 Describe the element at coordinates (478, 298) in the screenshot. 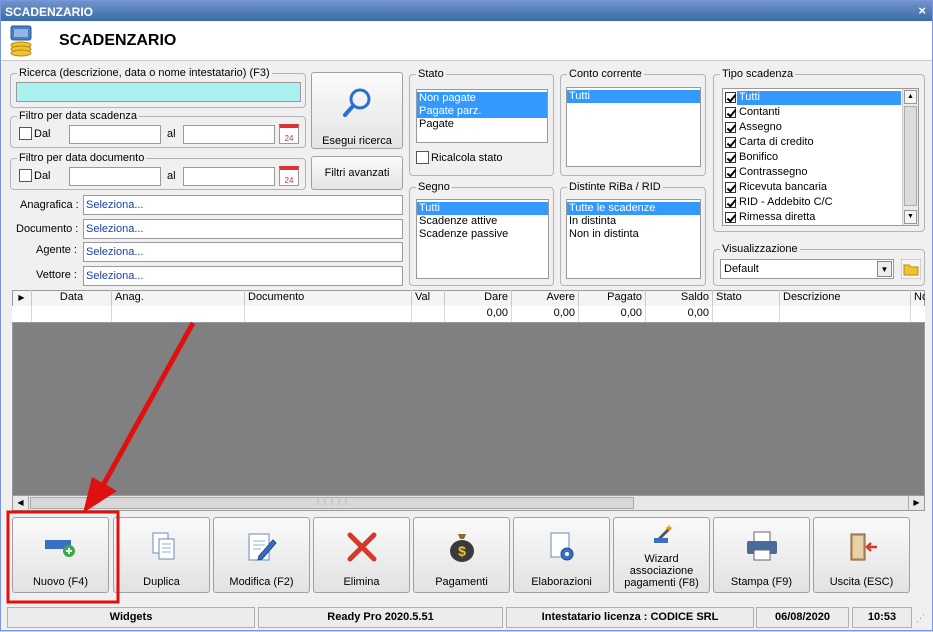

I see `col-header-dare: Dare` at that location.